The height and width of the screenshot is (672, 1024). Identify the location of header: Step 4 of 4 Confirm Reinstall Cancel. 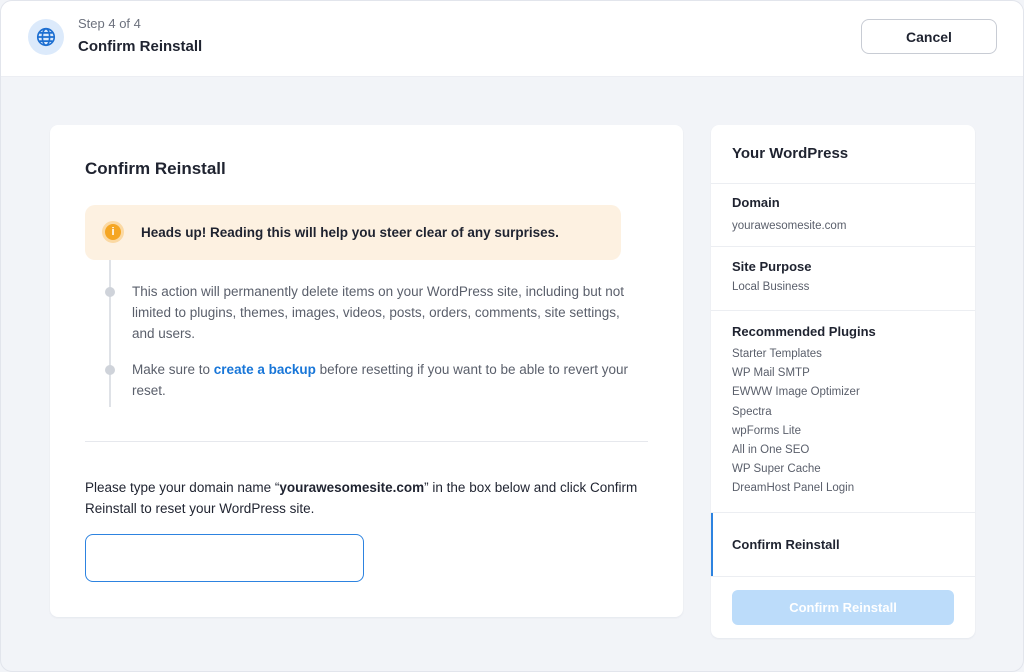
(512, 39).